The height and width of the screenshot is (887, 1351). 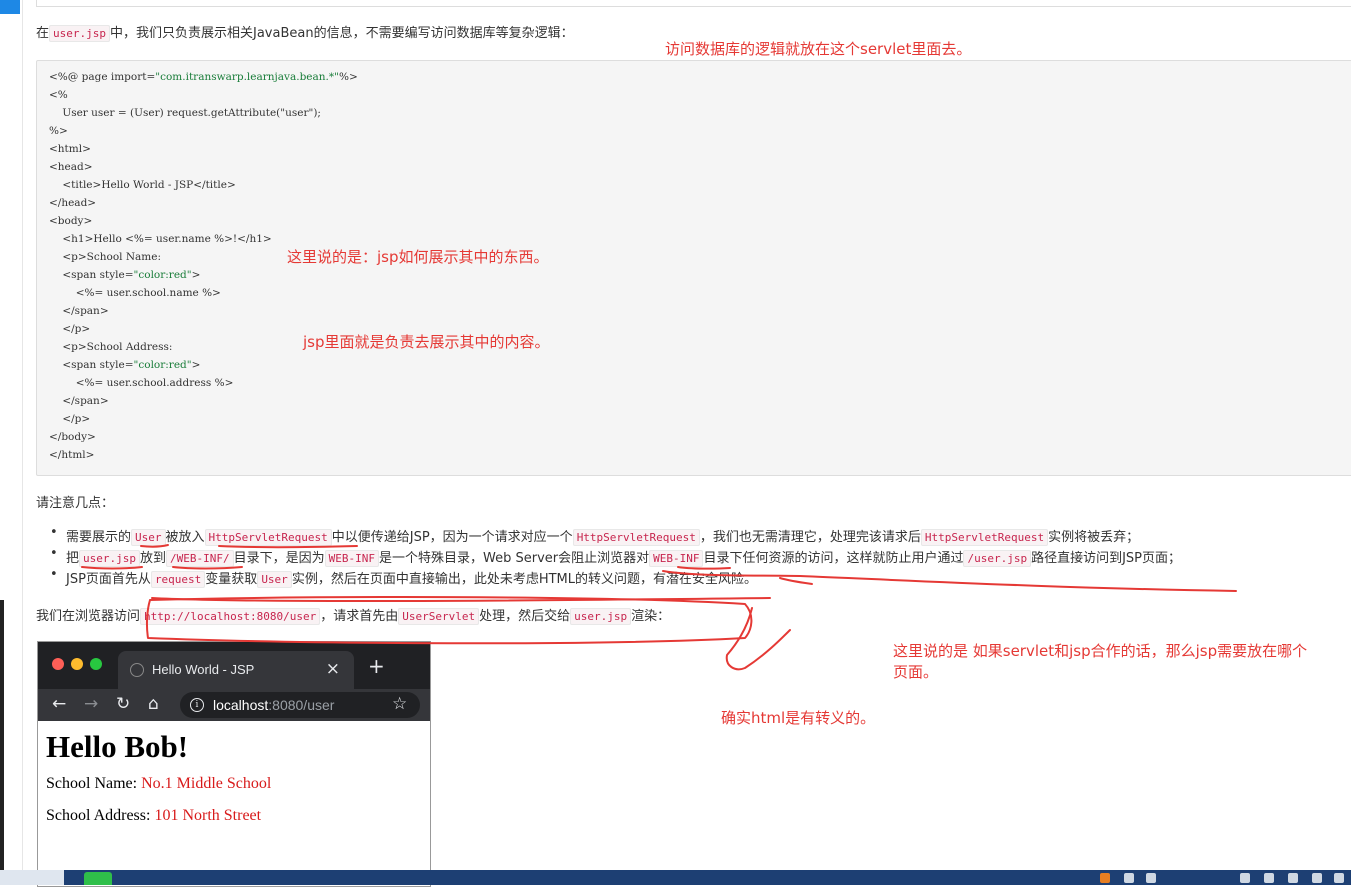 I want to click on browser-toolbar: ← → ↻ ⌂ i localhost:8080/user ☆, so click(x=234, y=705).